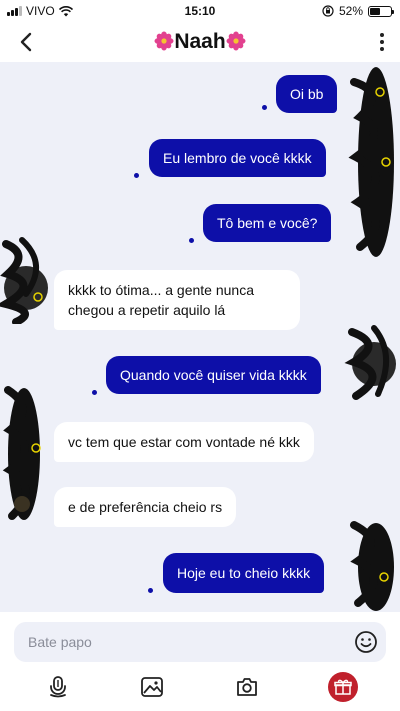  I want to click on chat-title: Naah, so click(200, 41).